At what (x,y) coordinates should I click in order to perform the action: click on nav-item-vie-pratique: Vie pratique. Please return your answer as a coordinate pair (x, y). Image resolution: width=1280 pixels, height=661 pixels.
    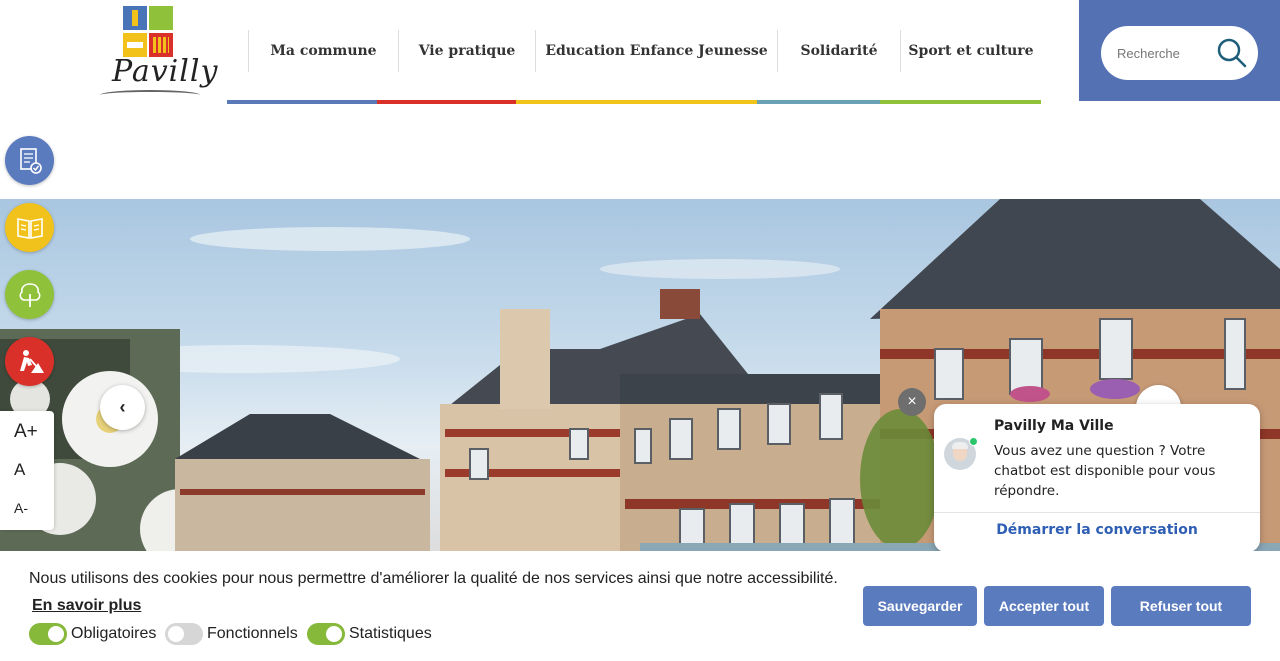
    Looking at the image, I should click on (466, 51).